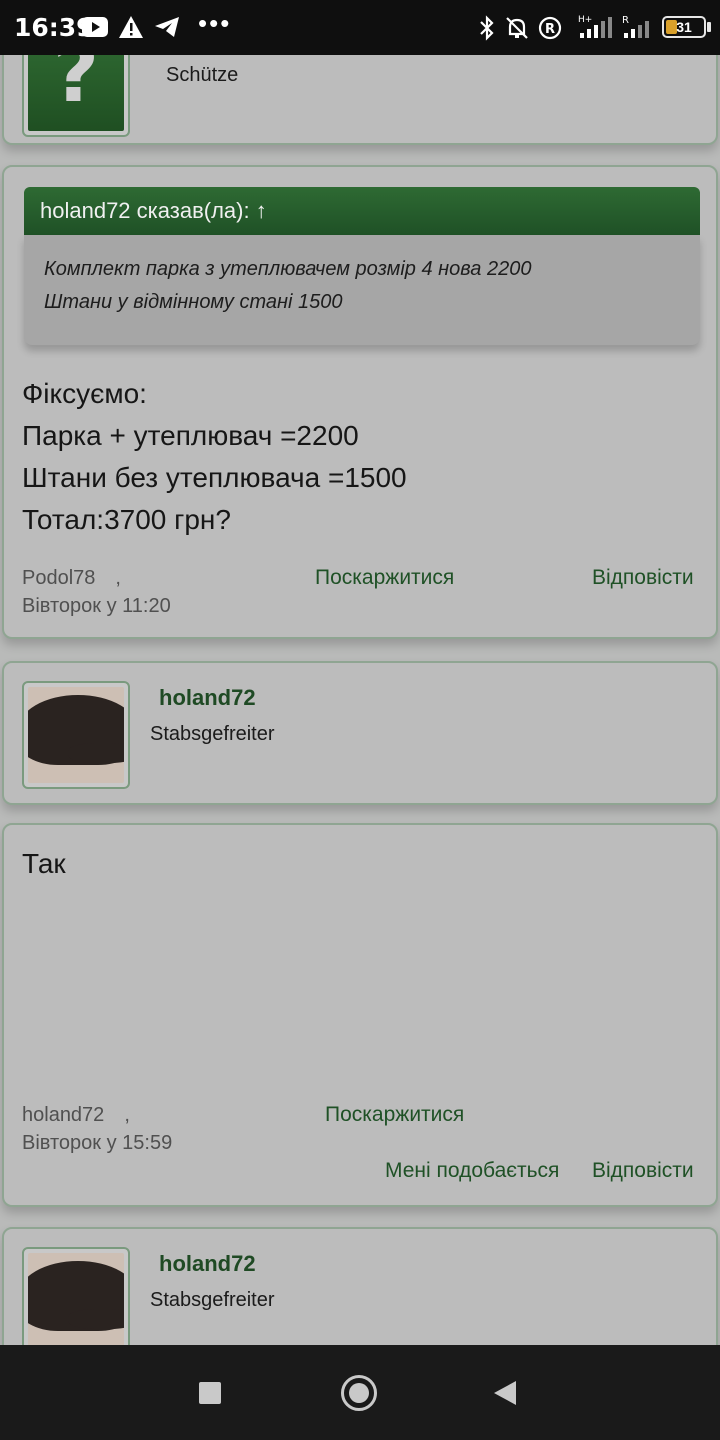 The image size is (720, 1440). Describe the element at coordinates (96, 606) in the screenshot. I see `post-date: Вівторок у 11:20` at that location.